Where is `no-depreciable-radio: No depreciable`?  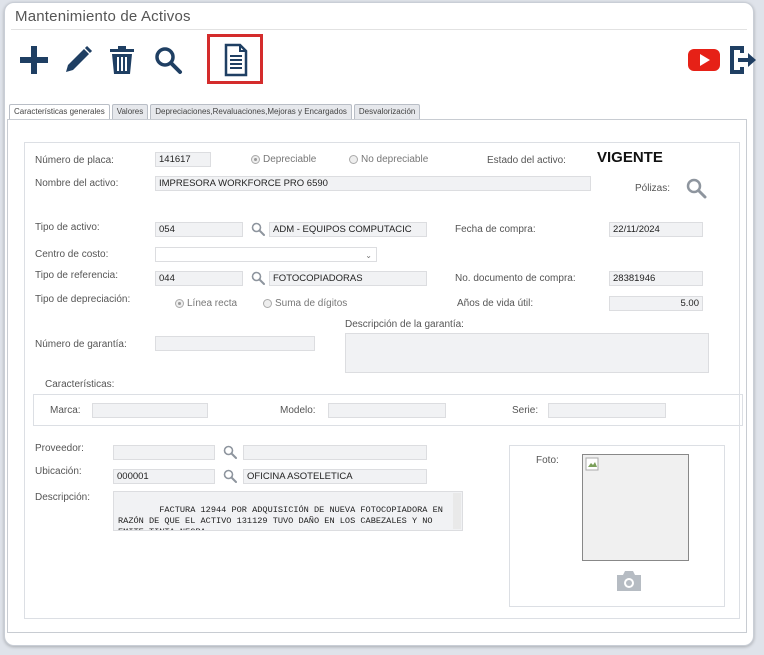
no-depreciable-radio: No depreciable is located at coordinates (388, 159).